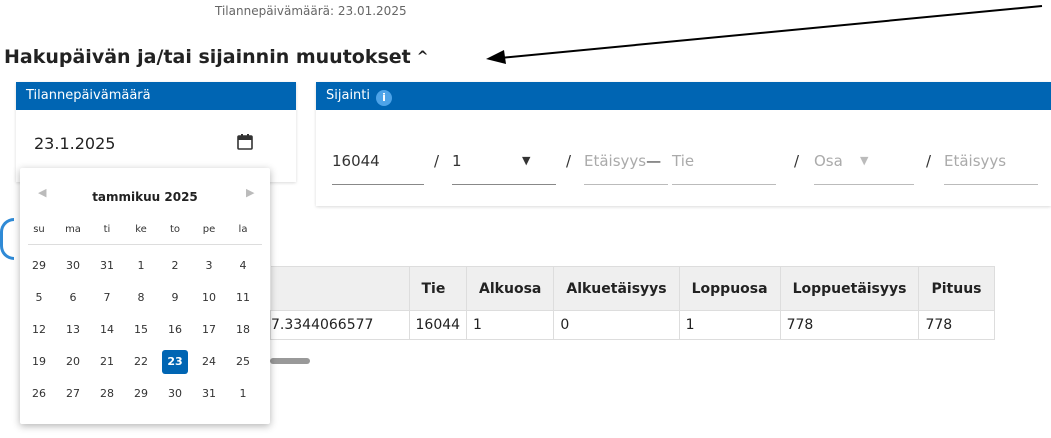 This screenshot has height=438, width=1051. I want to click on table-row: 7.3344066577 16044 1 0 1 778 778, so click(632, 325).